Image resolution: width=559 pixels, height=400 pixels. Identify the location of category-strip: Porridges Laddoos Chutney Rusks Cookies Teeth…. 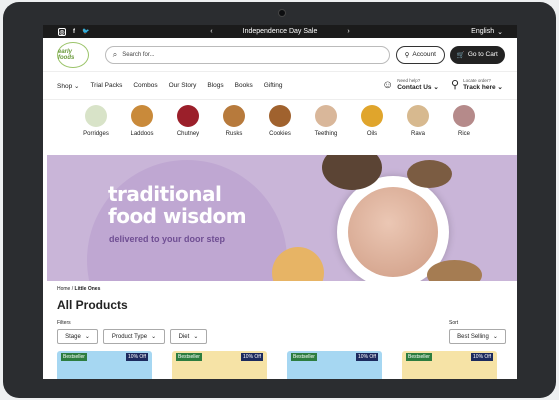
(280, 125).